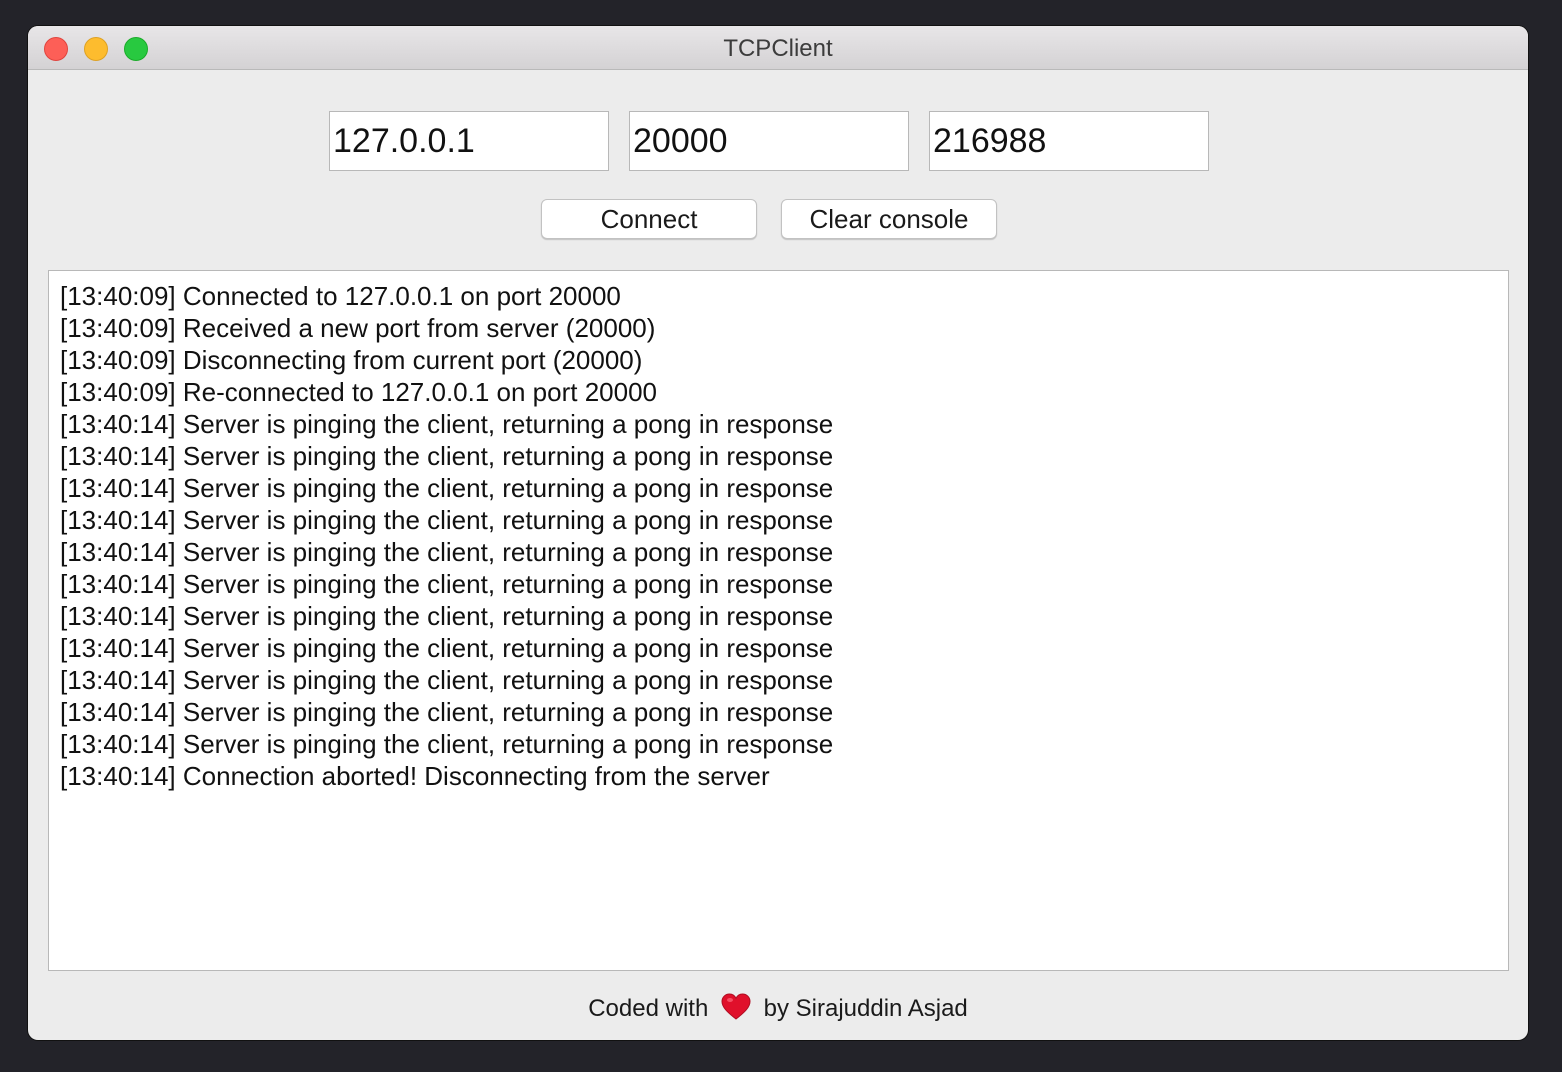 The width and height of the screenshot is (1562, 1072). What do you see at coordinates (649, 219) in the screenshot?
I see `connect-button: Connect` at bounding box center [649, 219].